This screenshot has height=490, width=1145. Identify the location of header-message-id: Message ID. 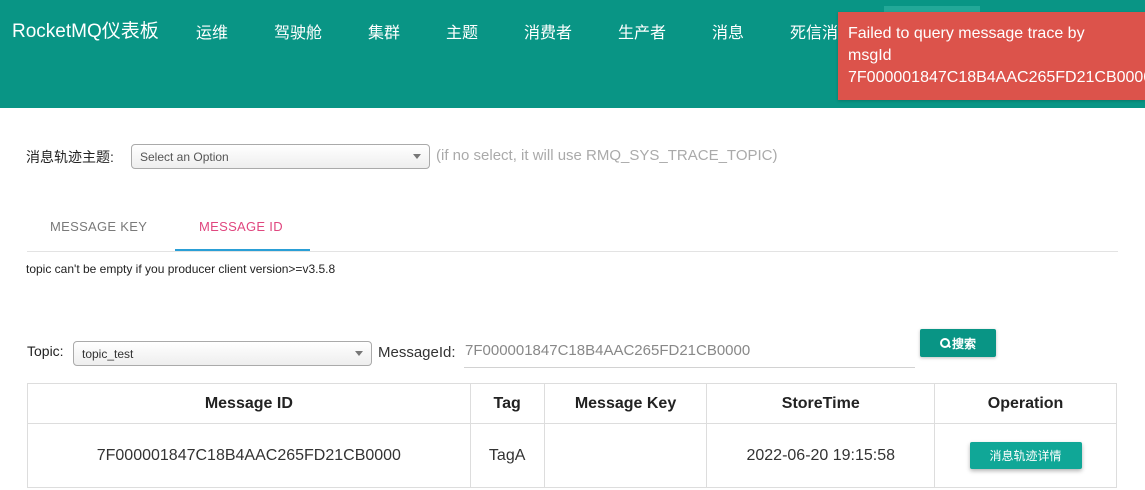
(249, 403).